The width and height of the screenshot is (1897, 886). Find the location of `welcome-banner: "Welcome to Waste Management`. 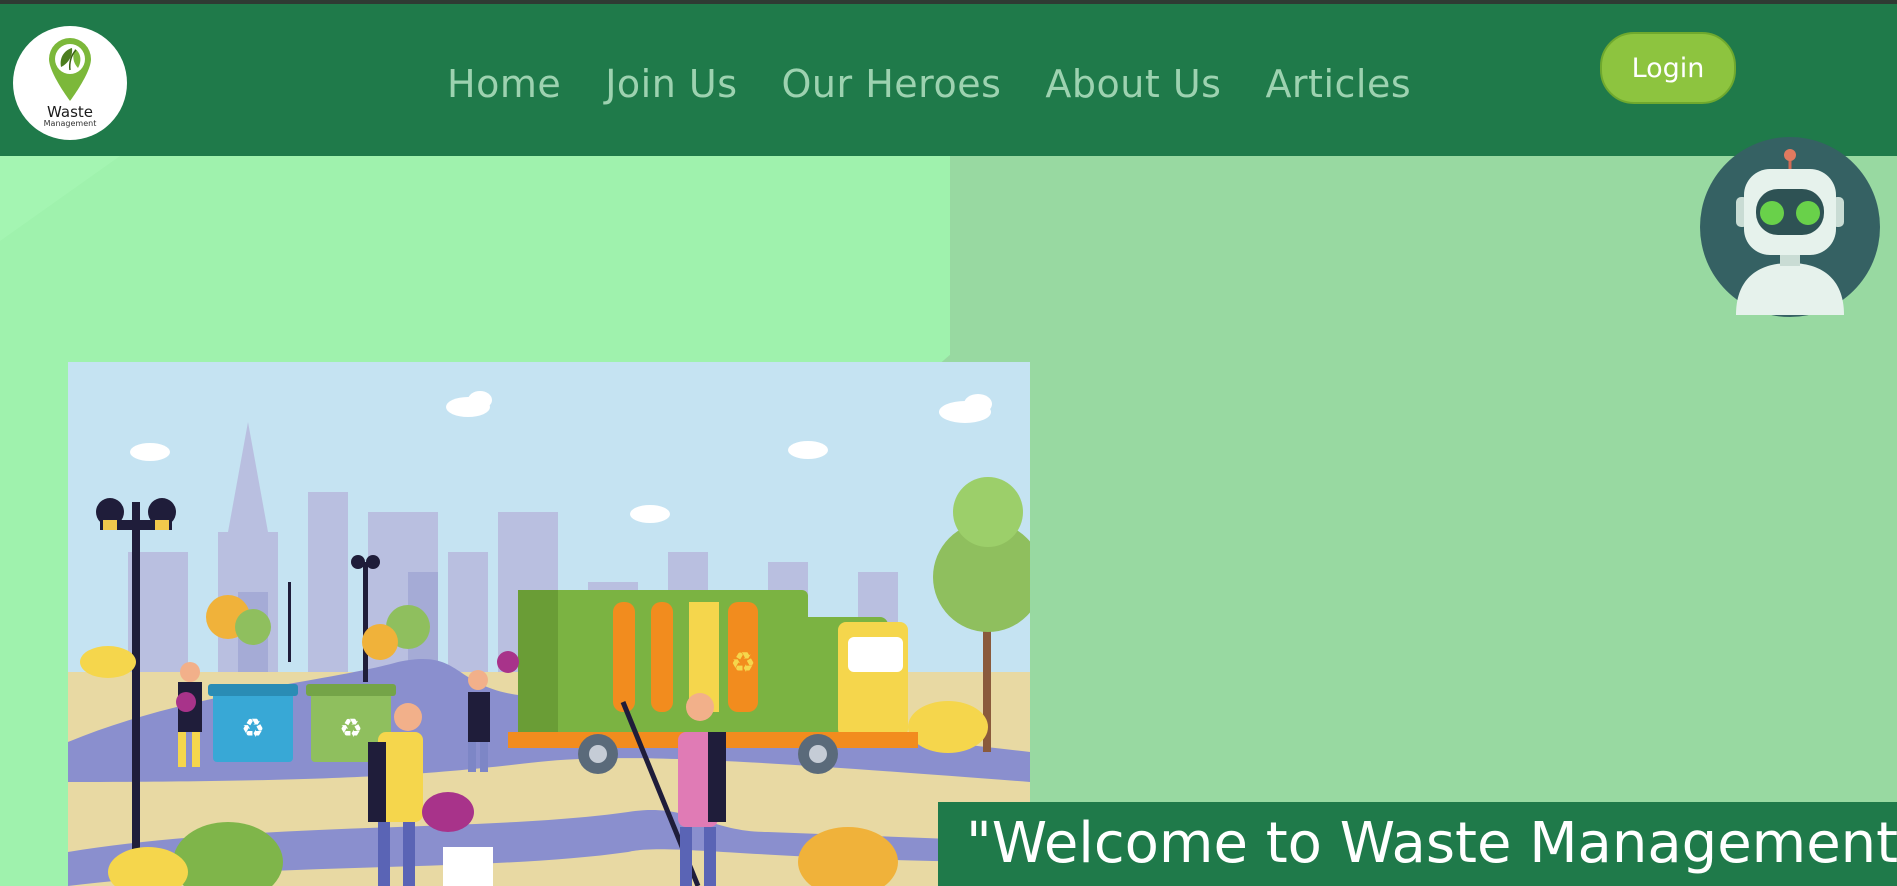

welcome-banner: "Welcome to Waste Management is located at coordinates (1417, 844).